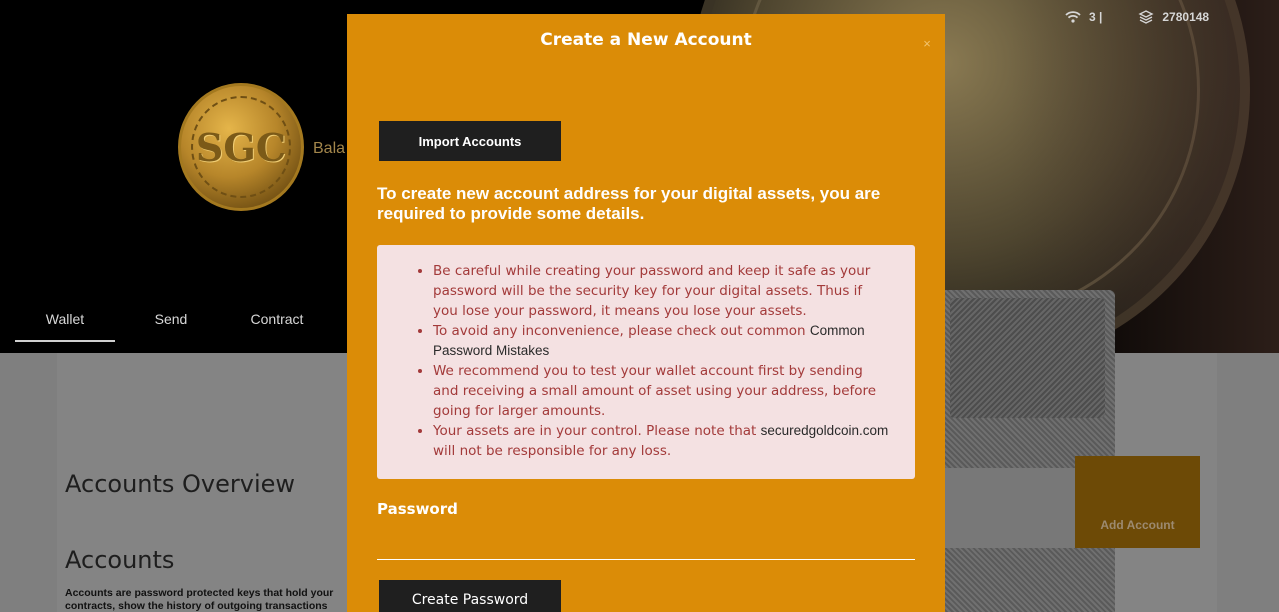 Image resolution: width=1279 pixels, height=612 pixels. Describe the element at coordinates (1073, 17) in the screenshot. I see `wifi-icon` at that location.